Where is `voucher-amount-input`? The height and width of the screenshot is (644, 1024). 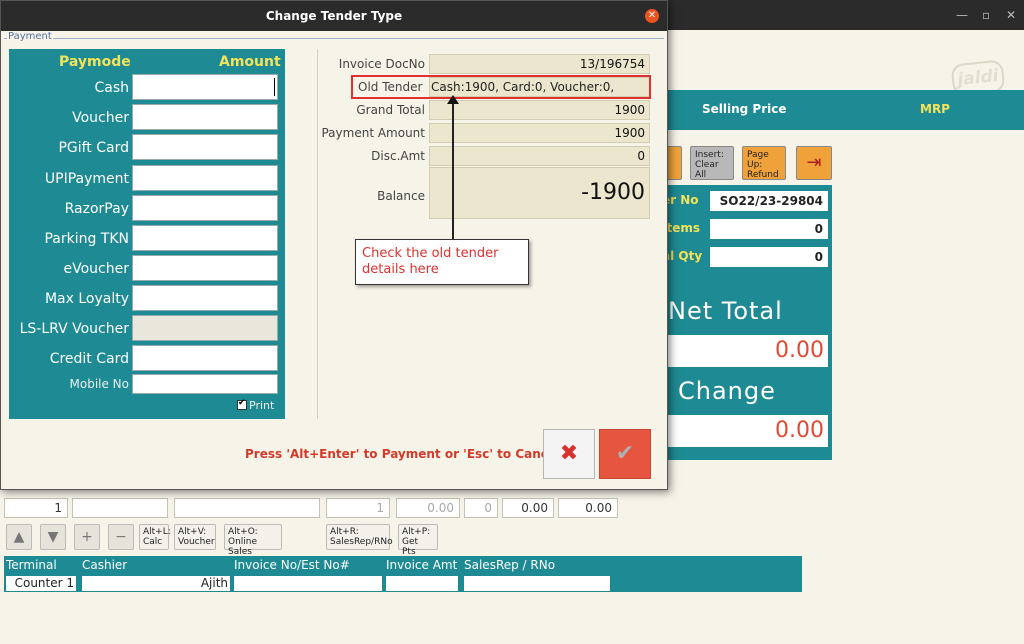 voucher-amount-input is located at coordinates (205, 117).